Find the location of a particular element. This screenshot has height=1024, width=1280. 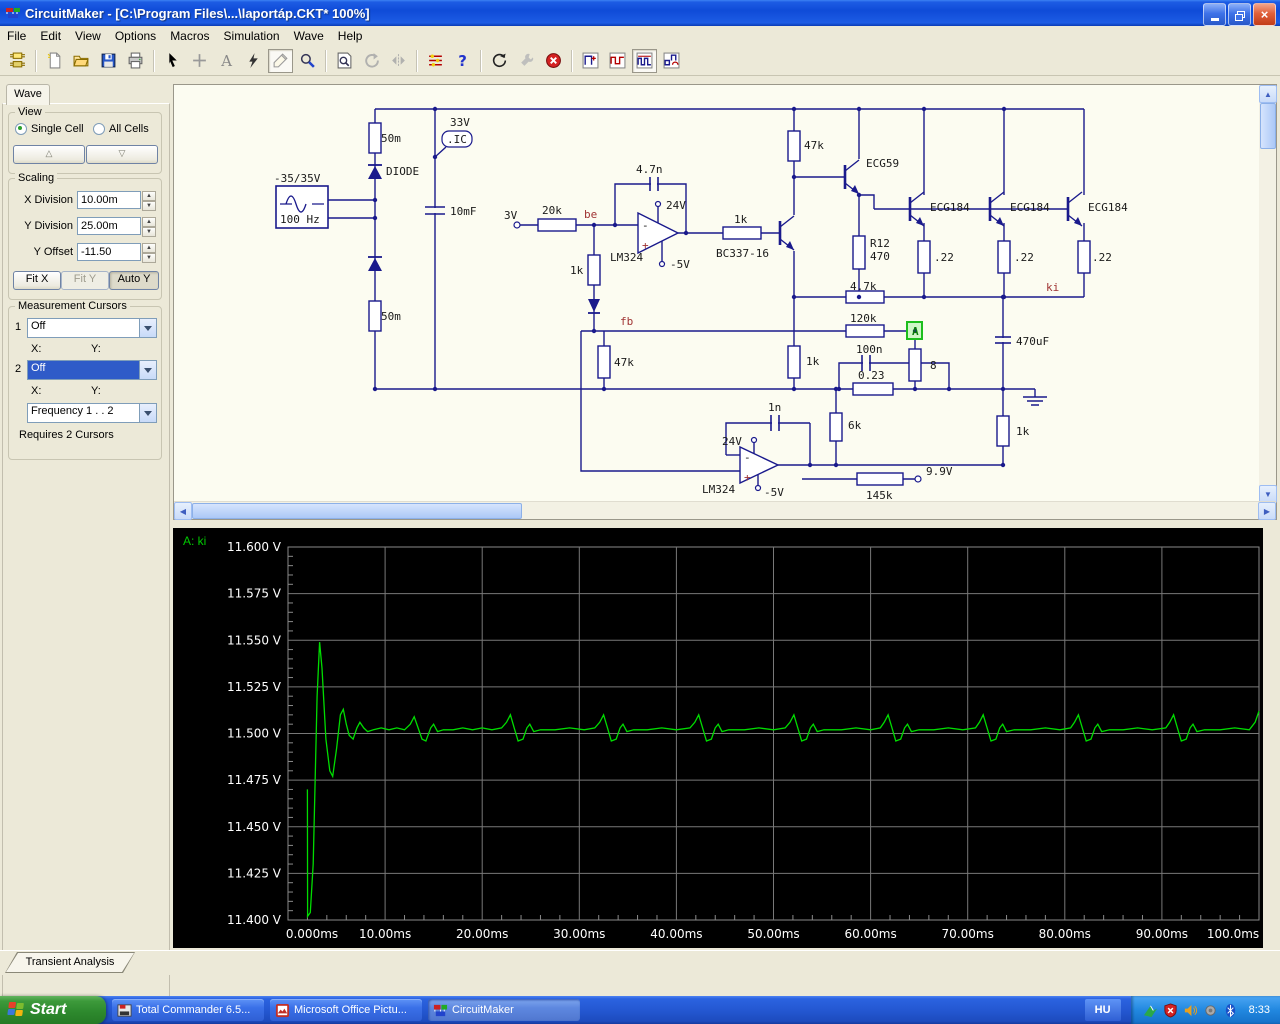

menu-options: Options is located at coordinates (135, 36).